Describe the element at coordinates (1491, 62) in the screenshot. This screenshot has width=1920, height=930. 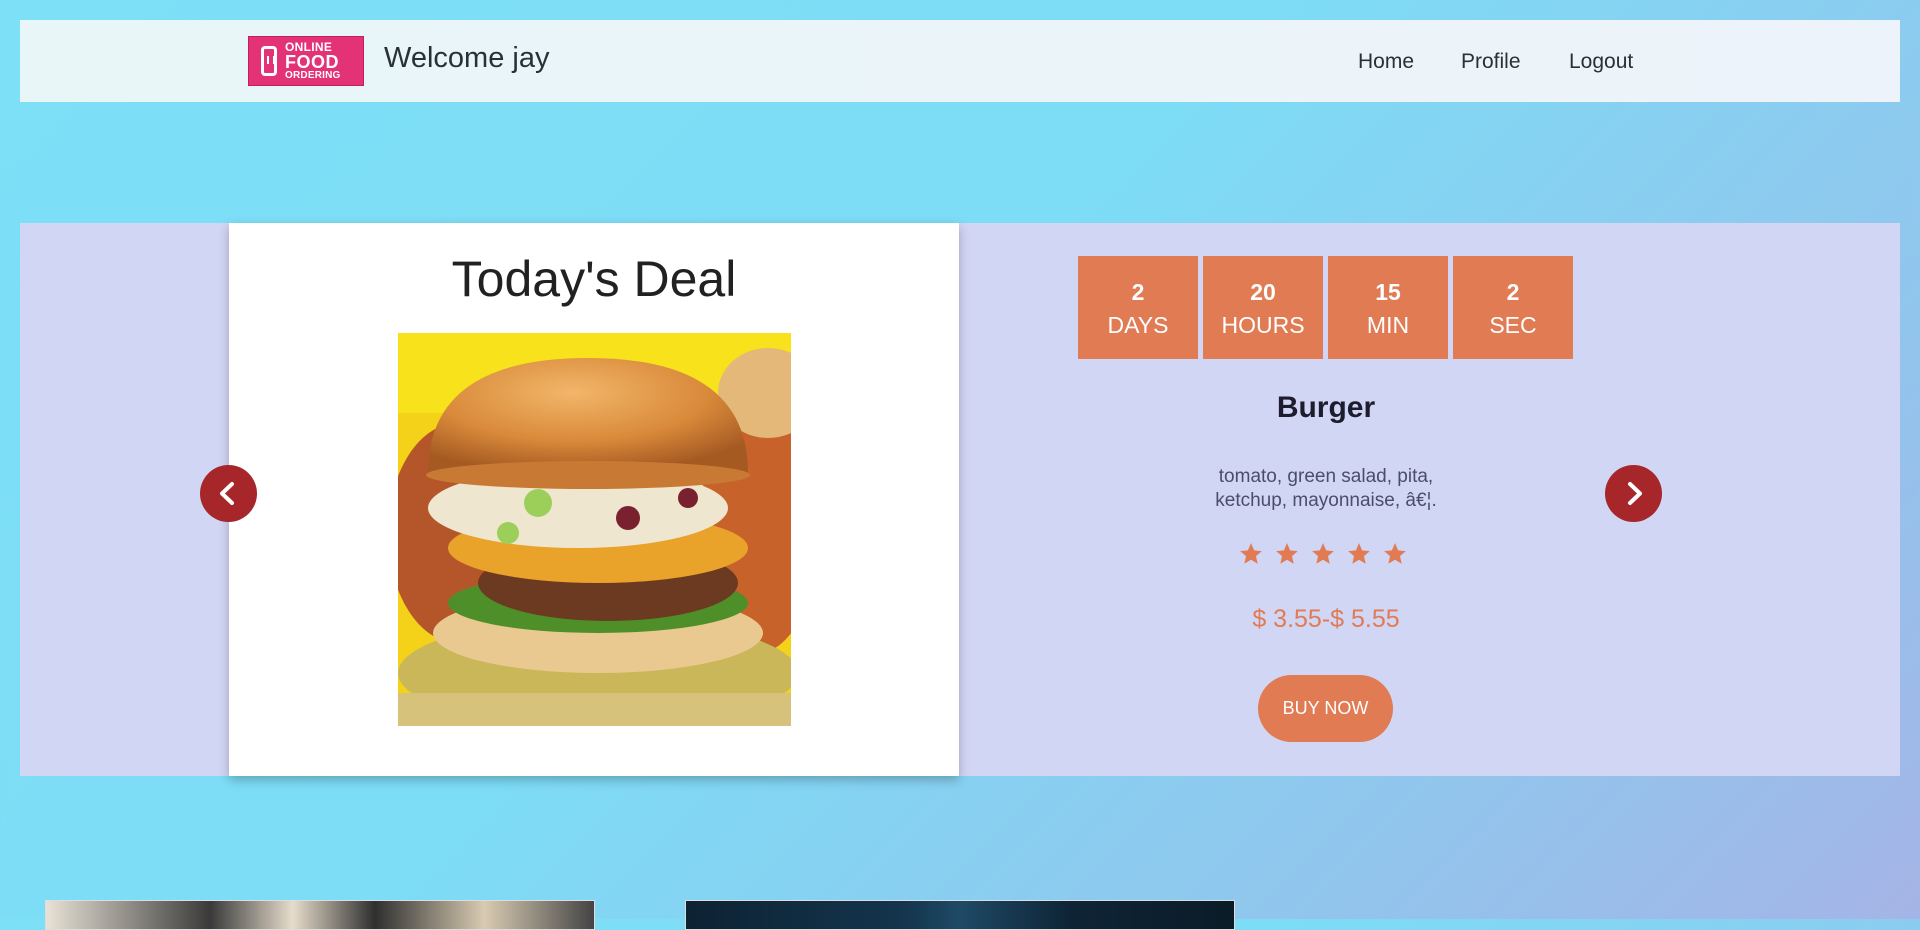
I see `nav-profile-link: Profile` at that location.